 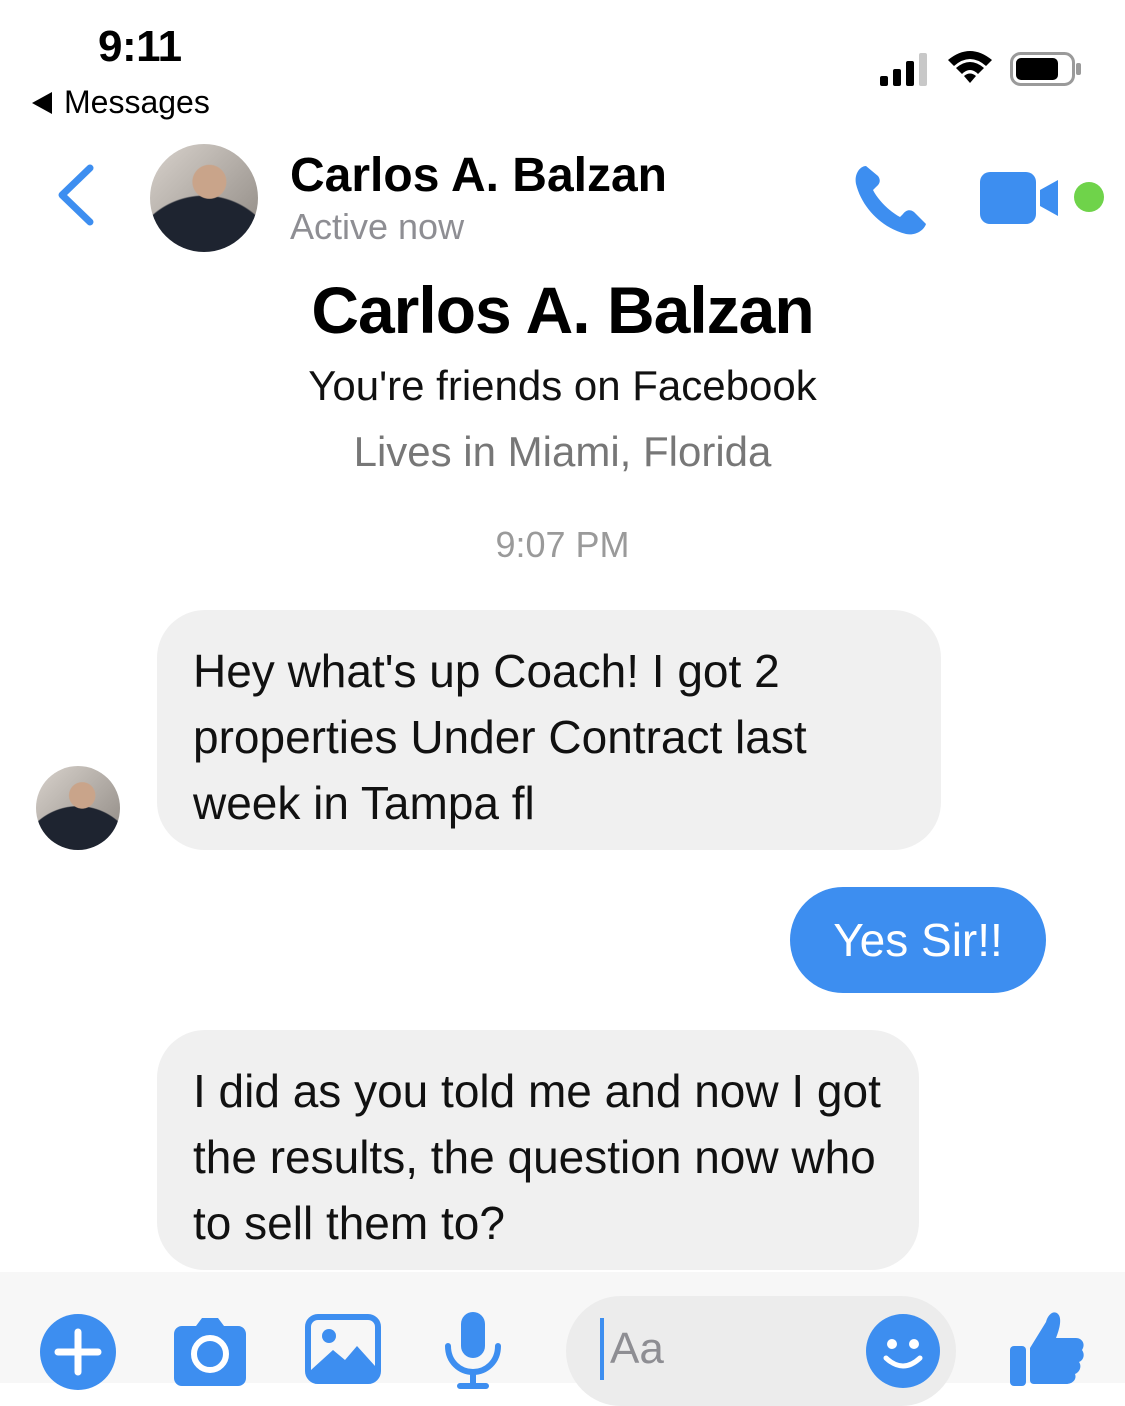 What do you see at coordinates (637, 1348) in the screenshot?
I see `message-input-placeholder: Aa` at bounding box center [637, 1348].